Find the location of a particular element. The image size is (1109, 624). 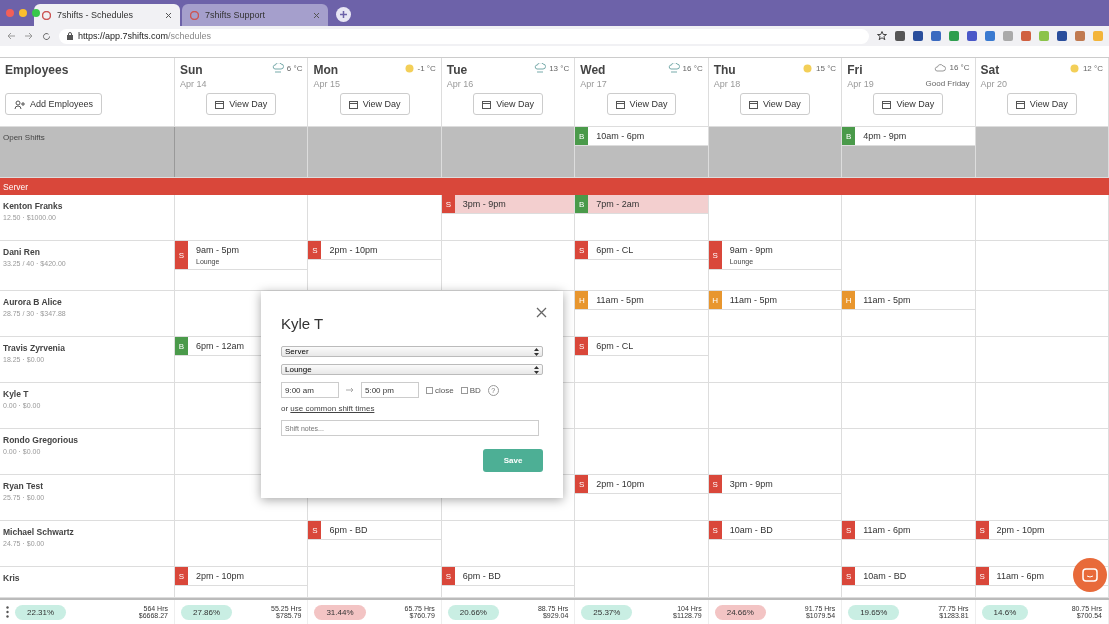

temperature: 12 °C is located at coordinates (1092, 68).